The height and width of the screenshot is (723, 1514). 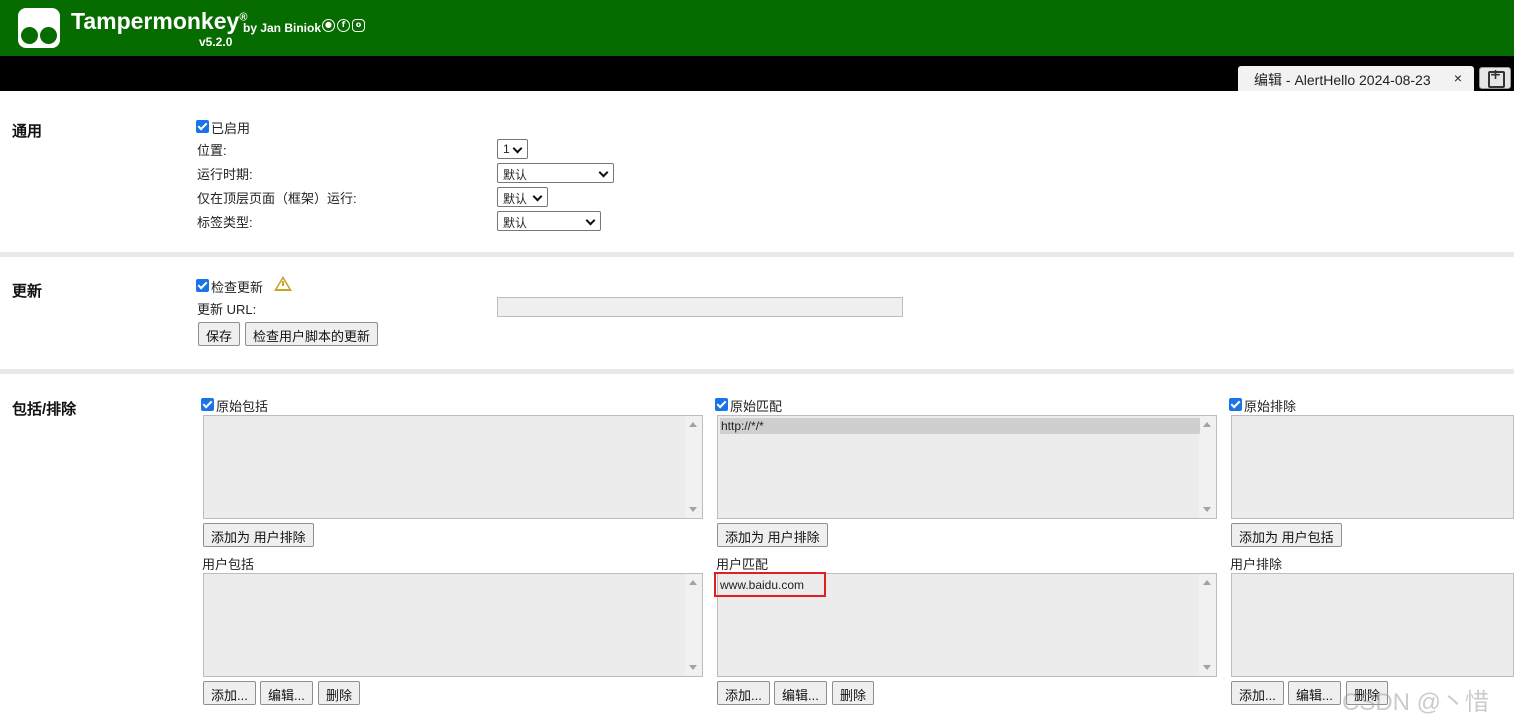 I want to click on run-at-select: 默认, so click(x=555, y=173).